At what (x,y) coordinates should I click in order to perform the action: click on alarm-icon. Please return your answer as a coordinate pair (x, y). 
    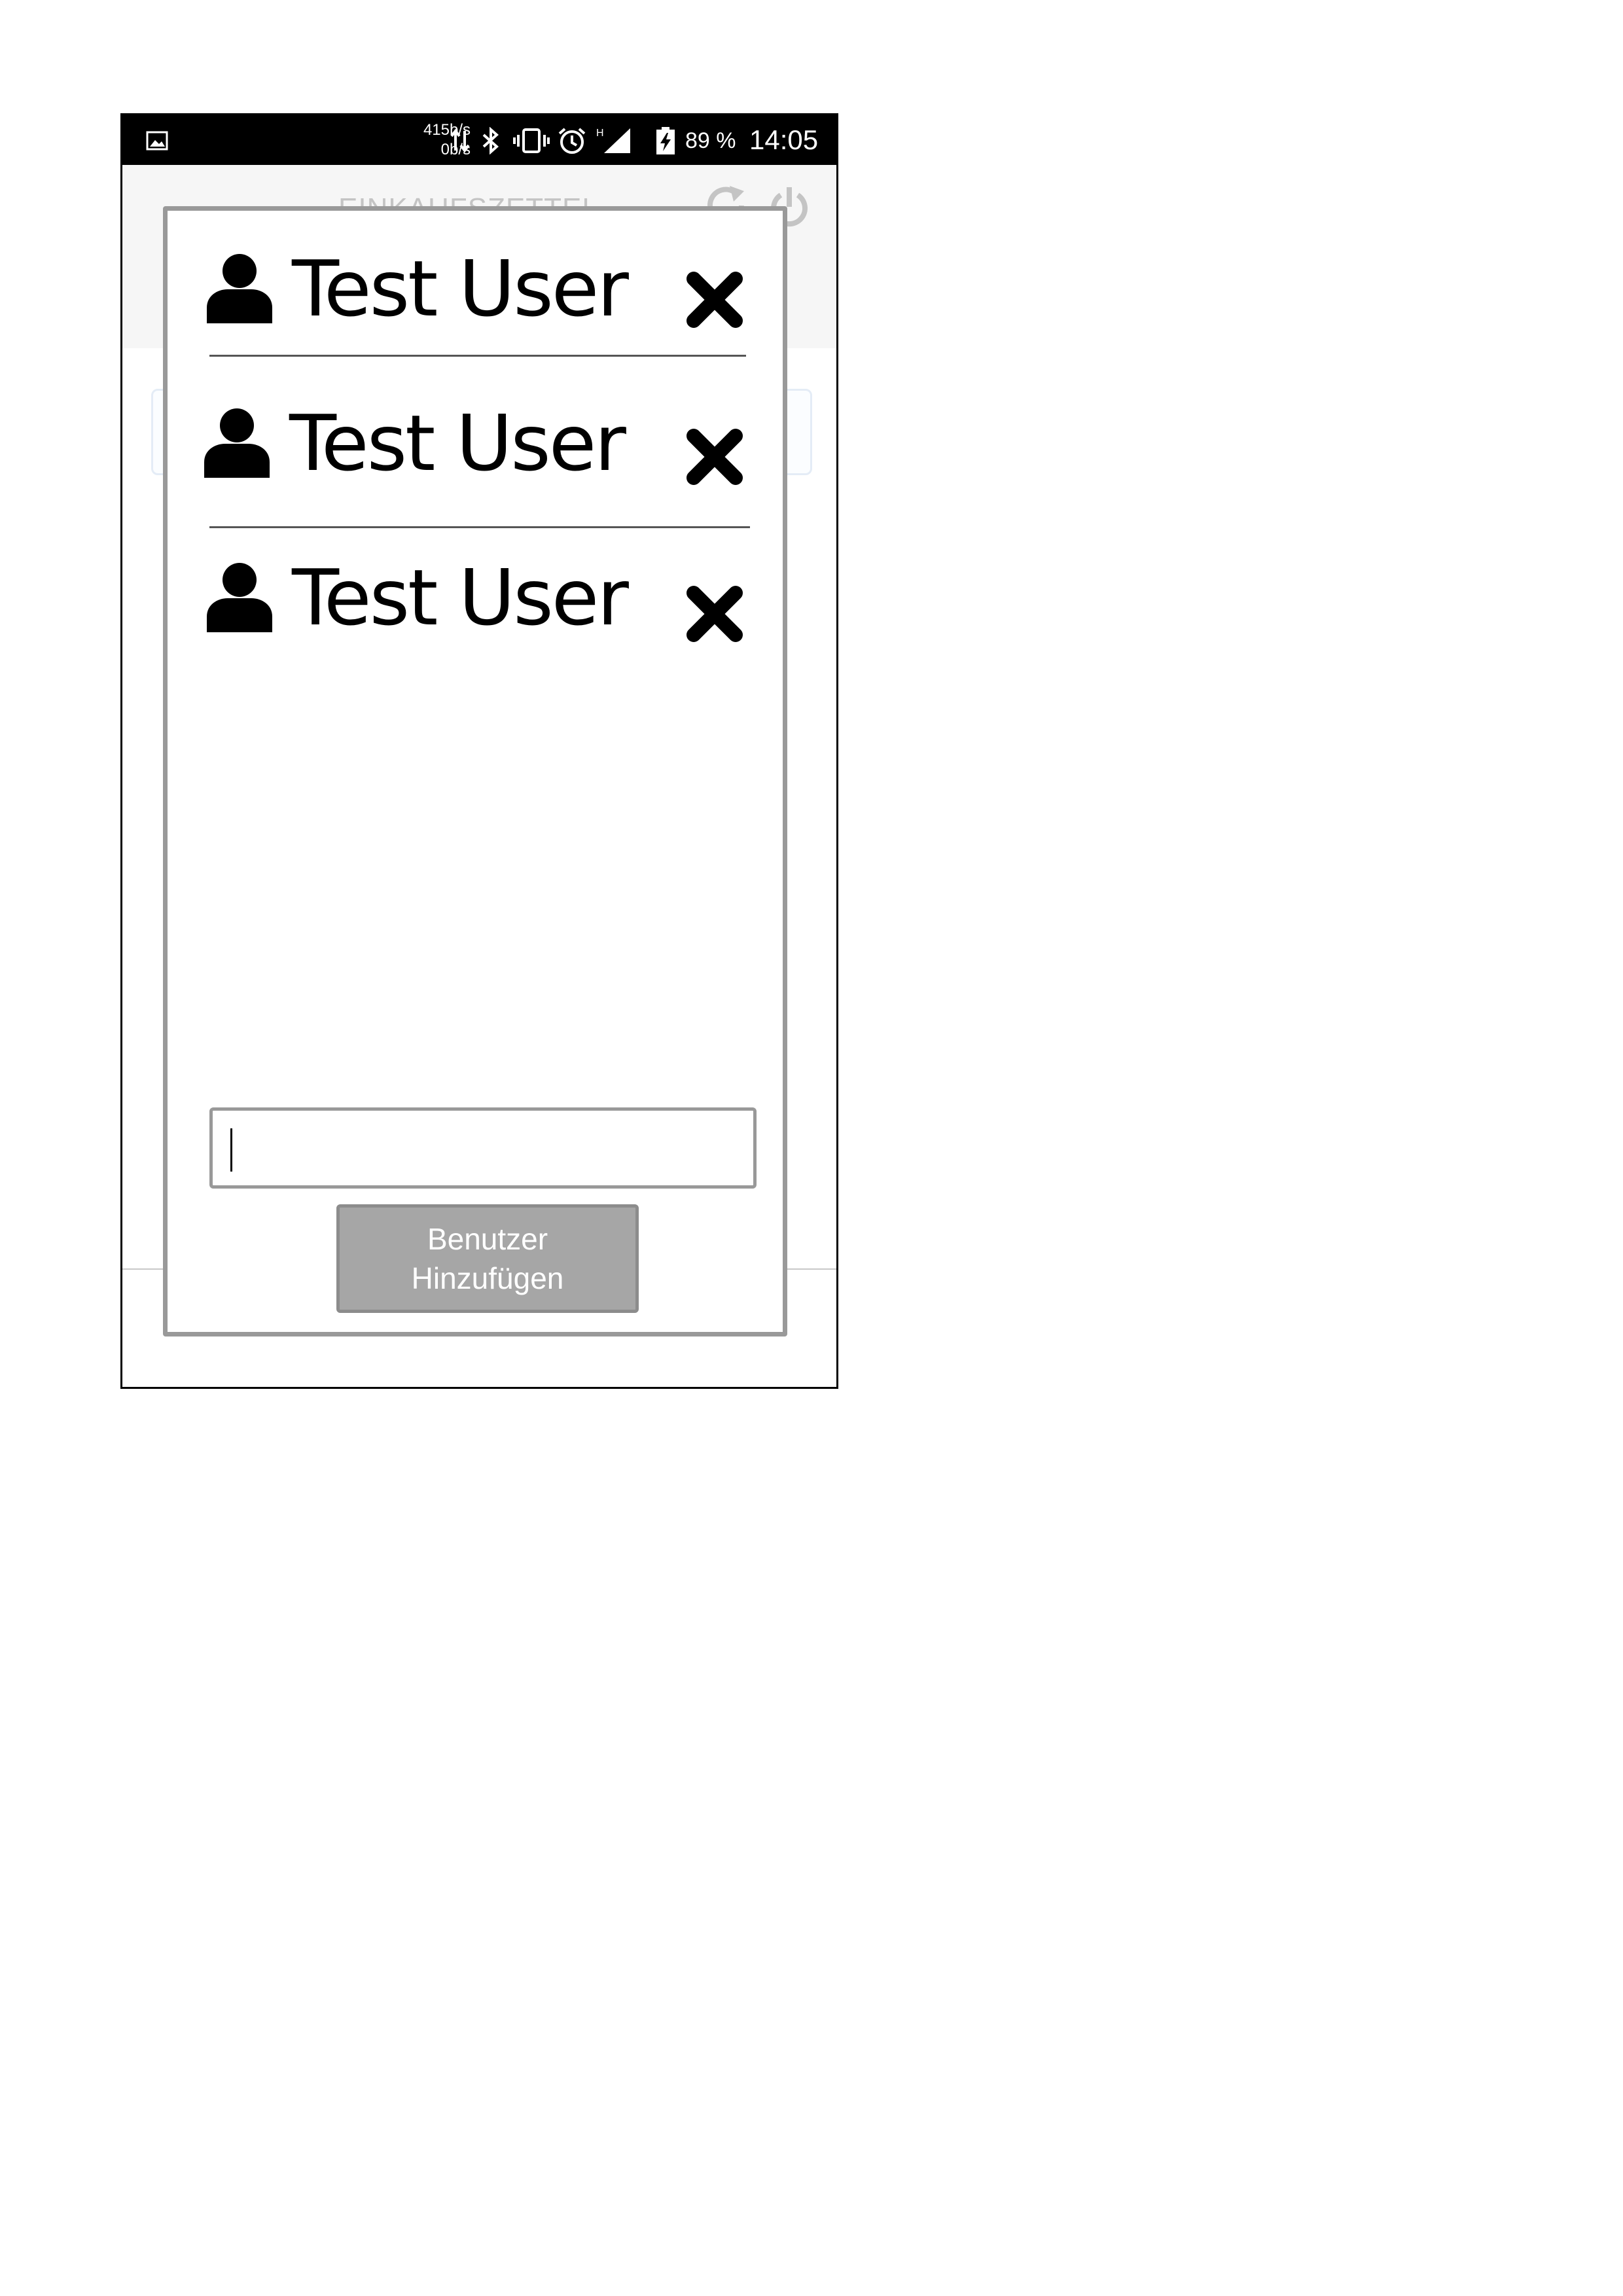
    Looking at the image, I should click on (572, 141).